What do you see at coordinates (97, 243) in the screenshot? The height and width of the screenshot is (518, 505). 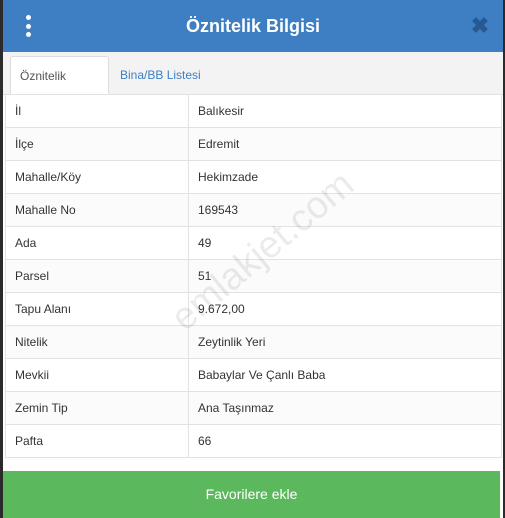 I see `row-key: Ada` at bounding box center [97, 243].